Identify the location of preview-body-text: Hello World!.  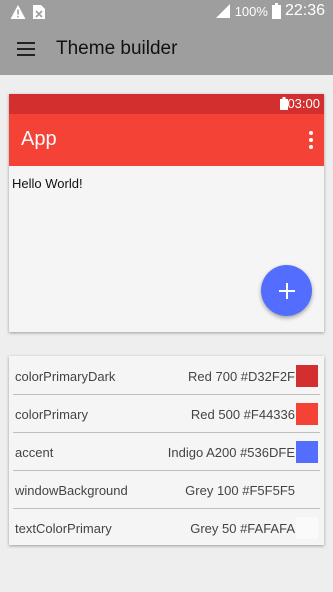
(47, 183).